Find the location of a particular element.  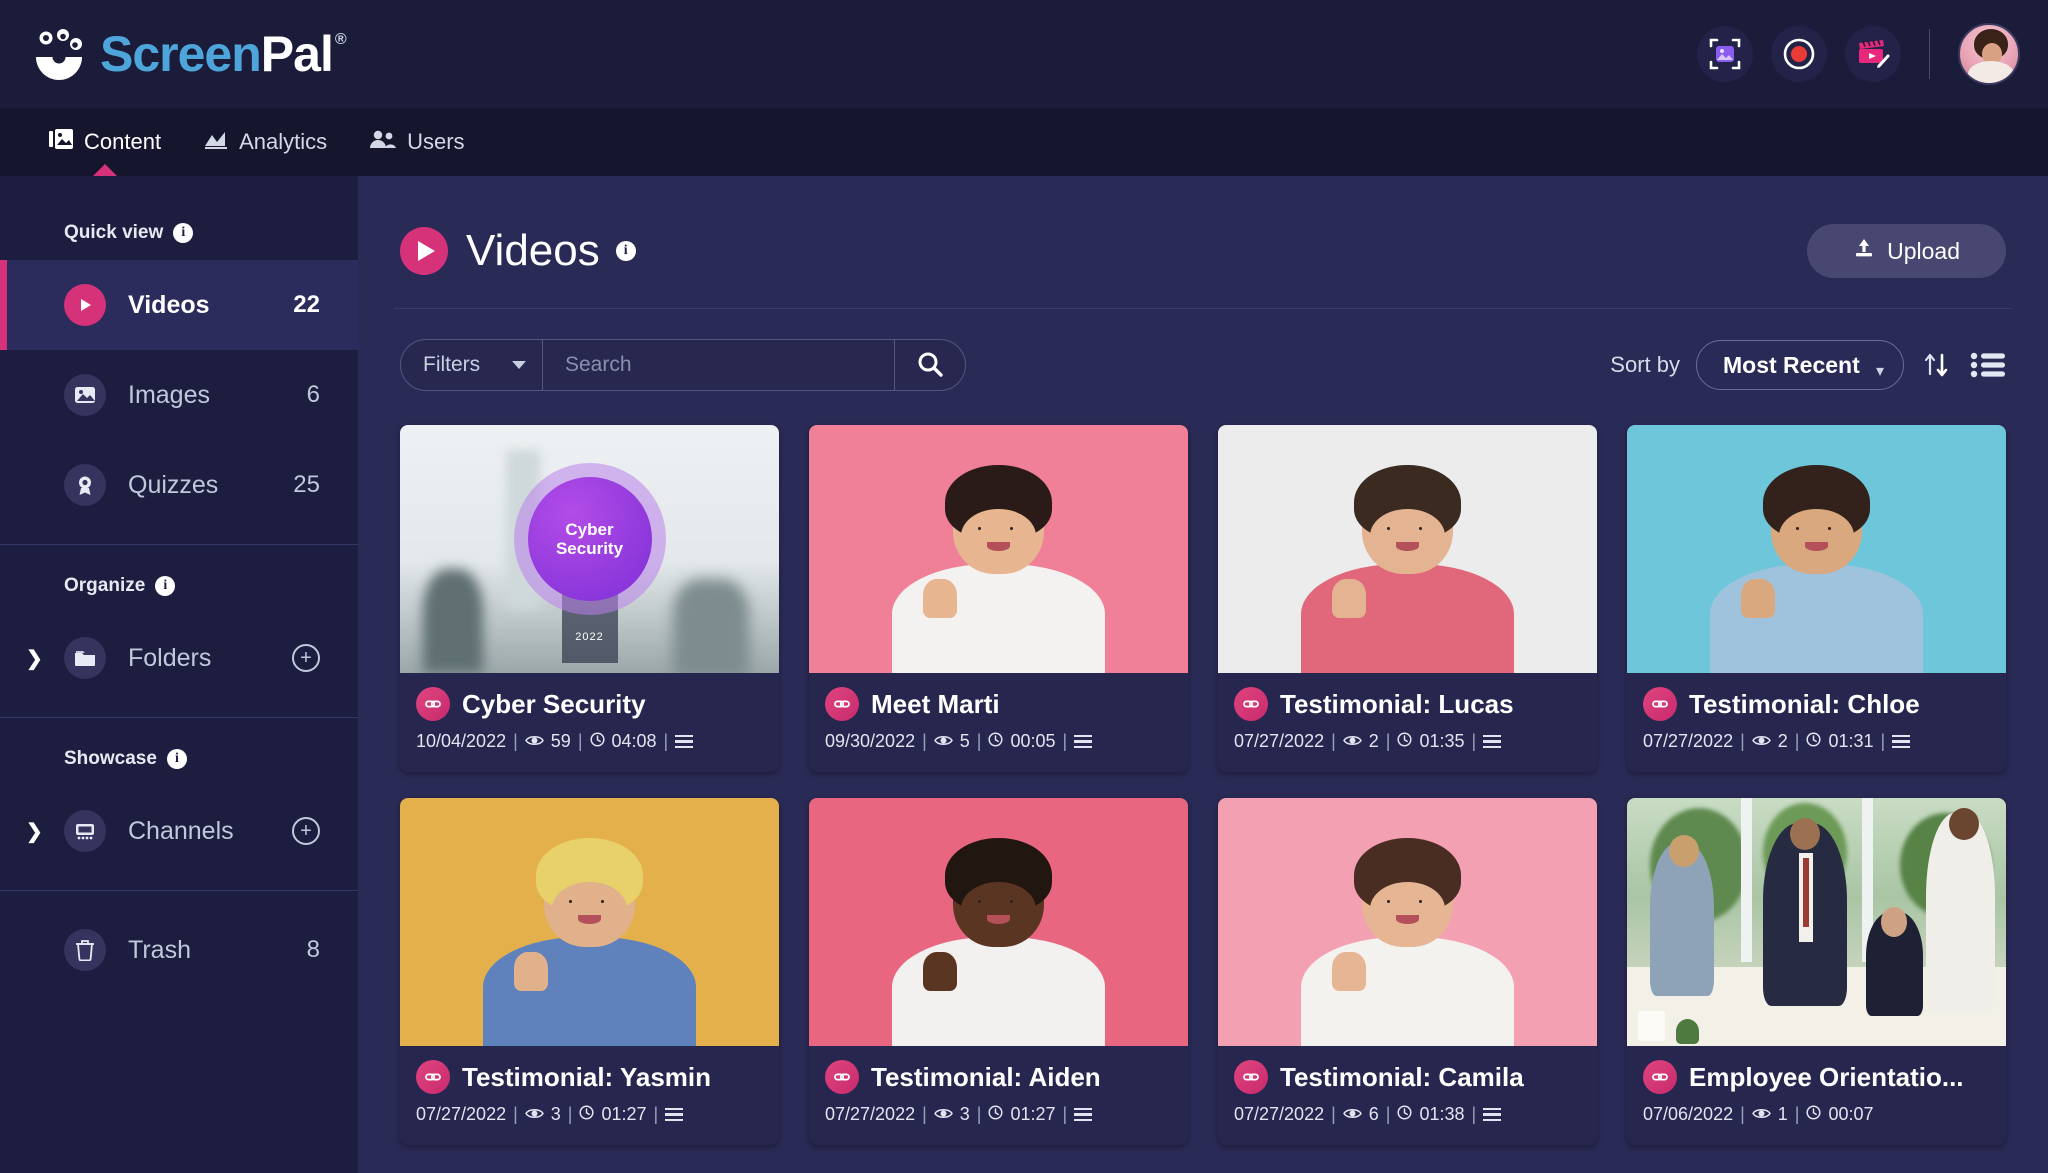

search-button is located at coordinates (930, 365).